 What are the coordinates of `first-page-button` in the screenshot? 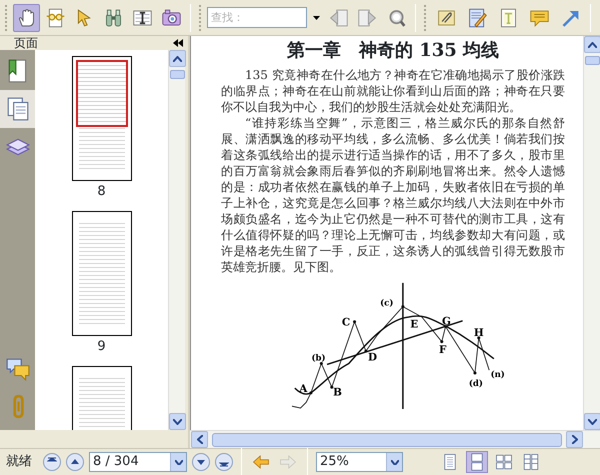 It's located at (52, 462).